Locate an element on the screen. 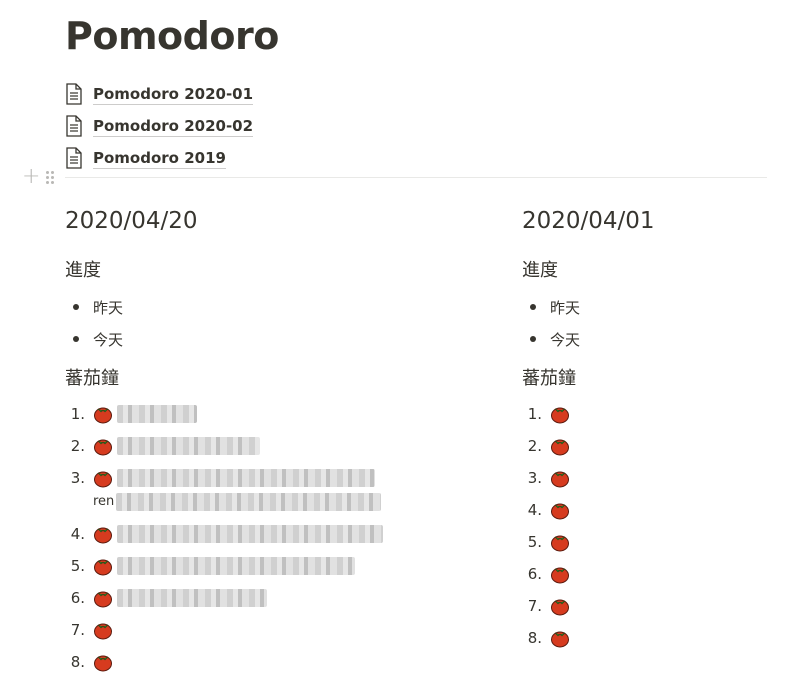 This screenshot has width=800, height=693. page-title: Pomodoro is located at coordinates (172, 36).